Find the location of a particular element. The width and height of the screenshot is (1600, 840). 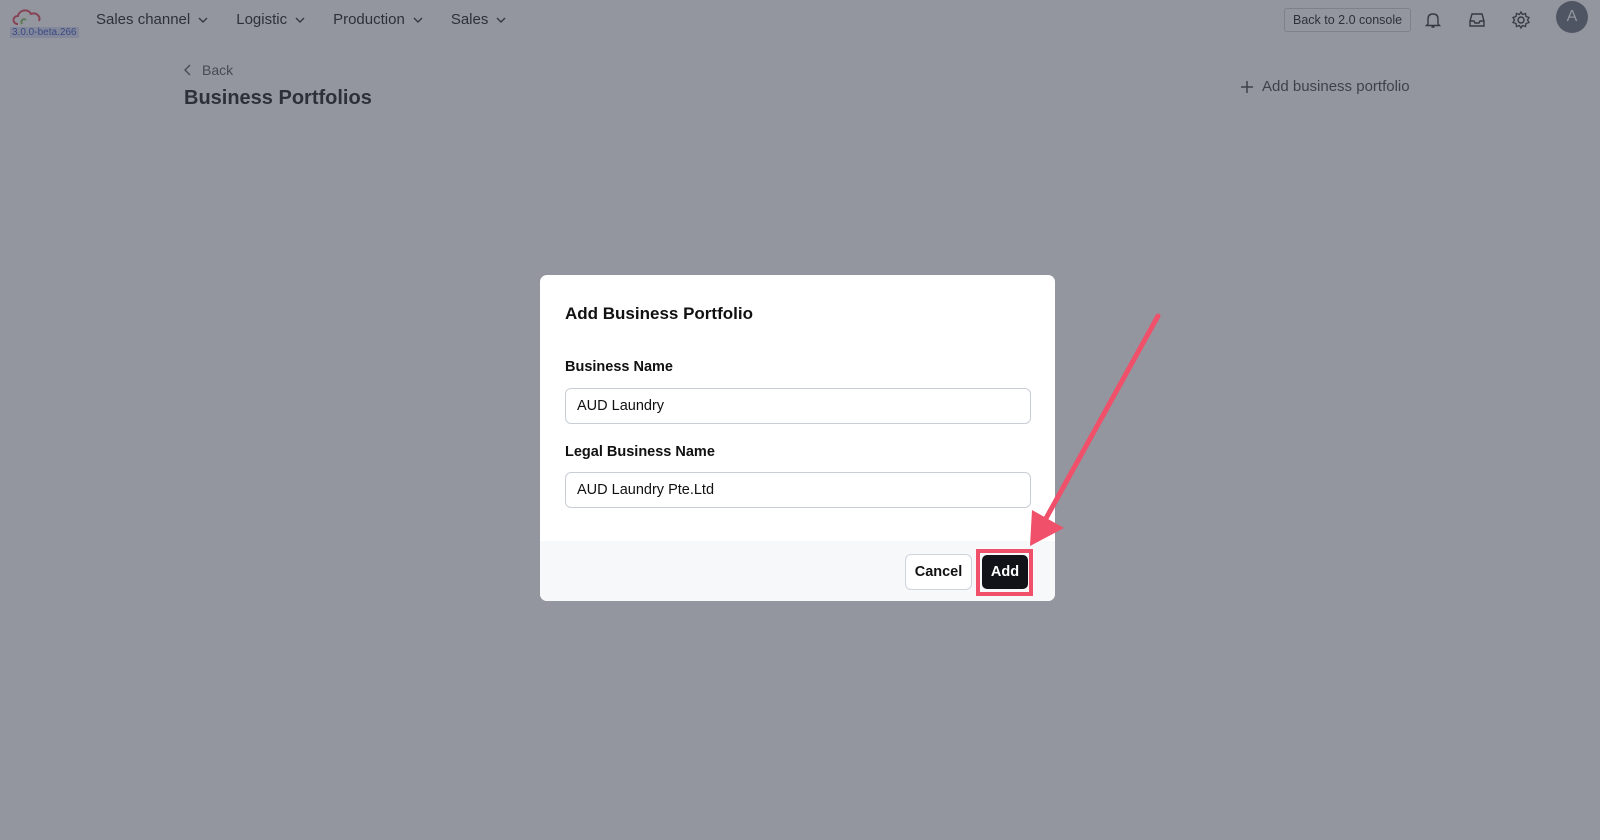

dialog-title: Add Business Portfolio is located at coordinates (659, 313).